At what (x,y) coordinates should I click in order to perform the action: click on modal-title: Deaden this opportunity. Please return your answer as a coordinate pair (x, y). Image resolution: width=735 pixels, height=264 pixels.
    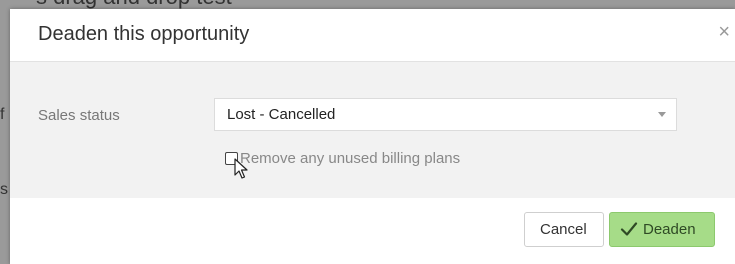
    Looking at the image, I should click on (144, 34).